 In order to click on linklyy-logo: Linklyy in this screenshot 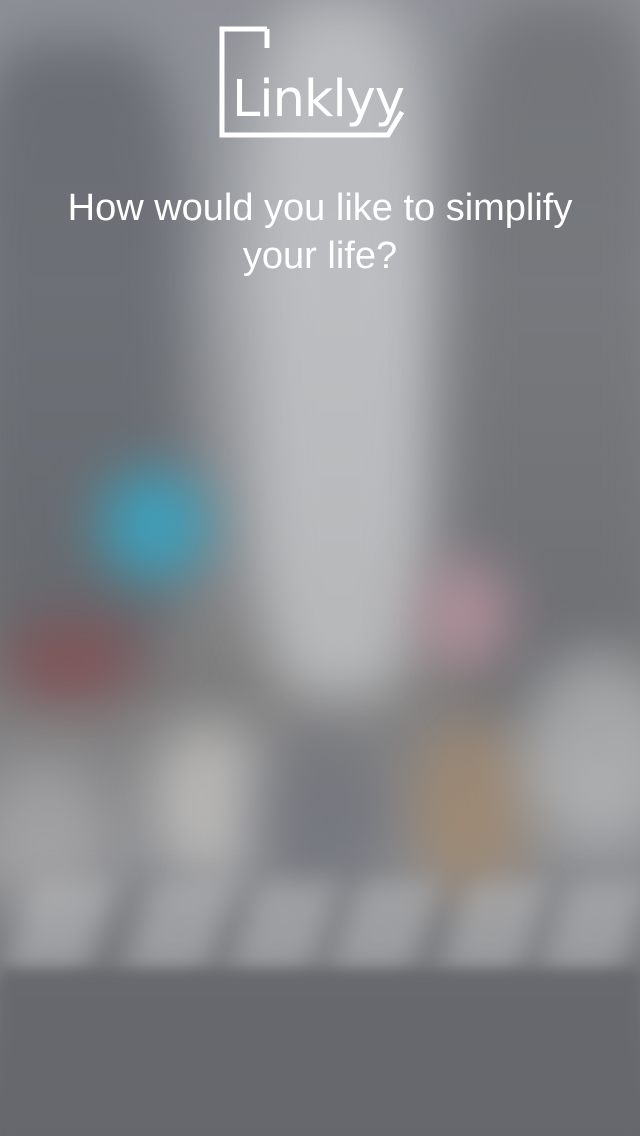, I will do `click(322, 82)`.